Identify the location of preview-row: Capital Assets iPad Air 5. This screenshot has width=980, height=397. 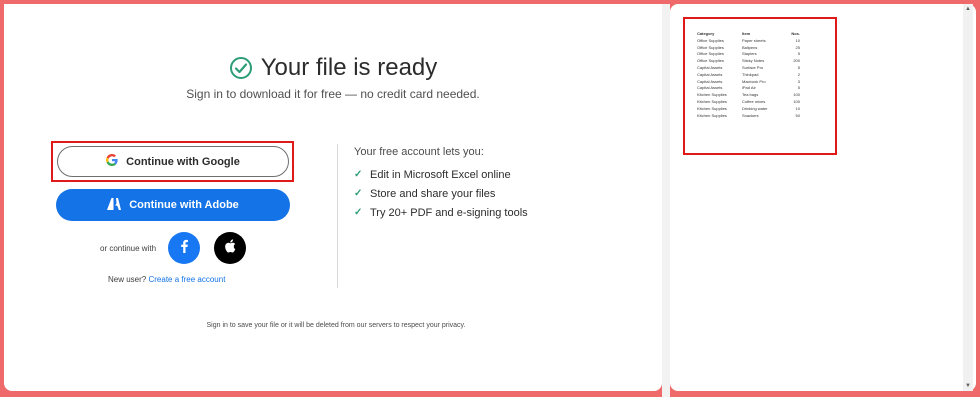
(748, 88).